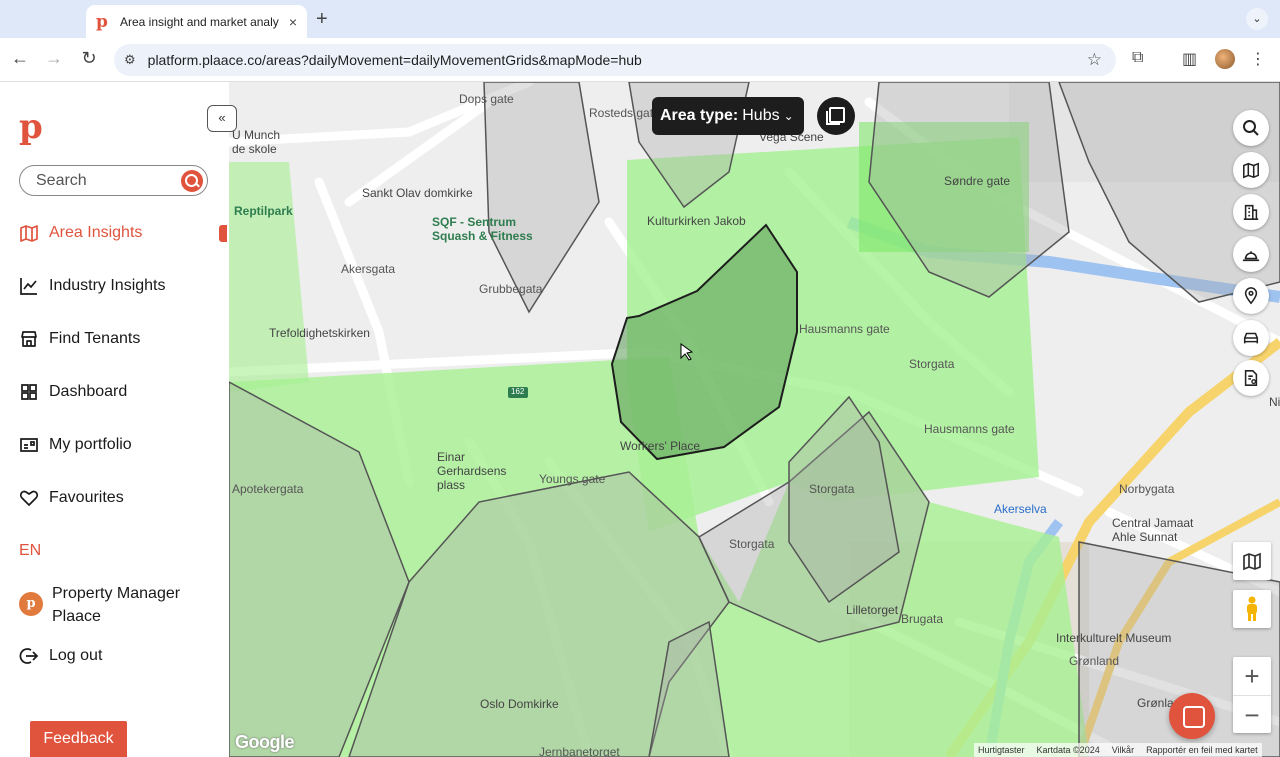 The height and width of the screenshot is (757, 1280). I want to click on sidebar-item-area-insights: Area Insights, so click(80, 233).